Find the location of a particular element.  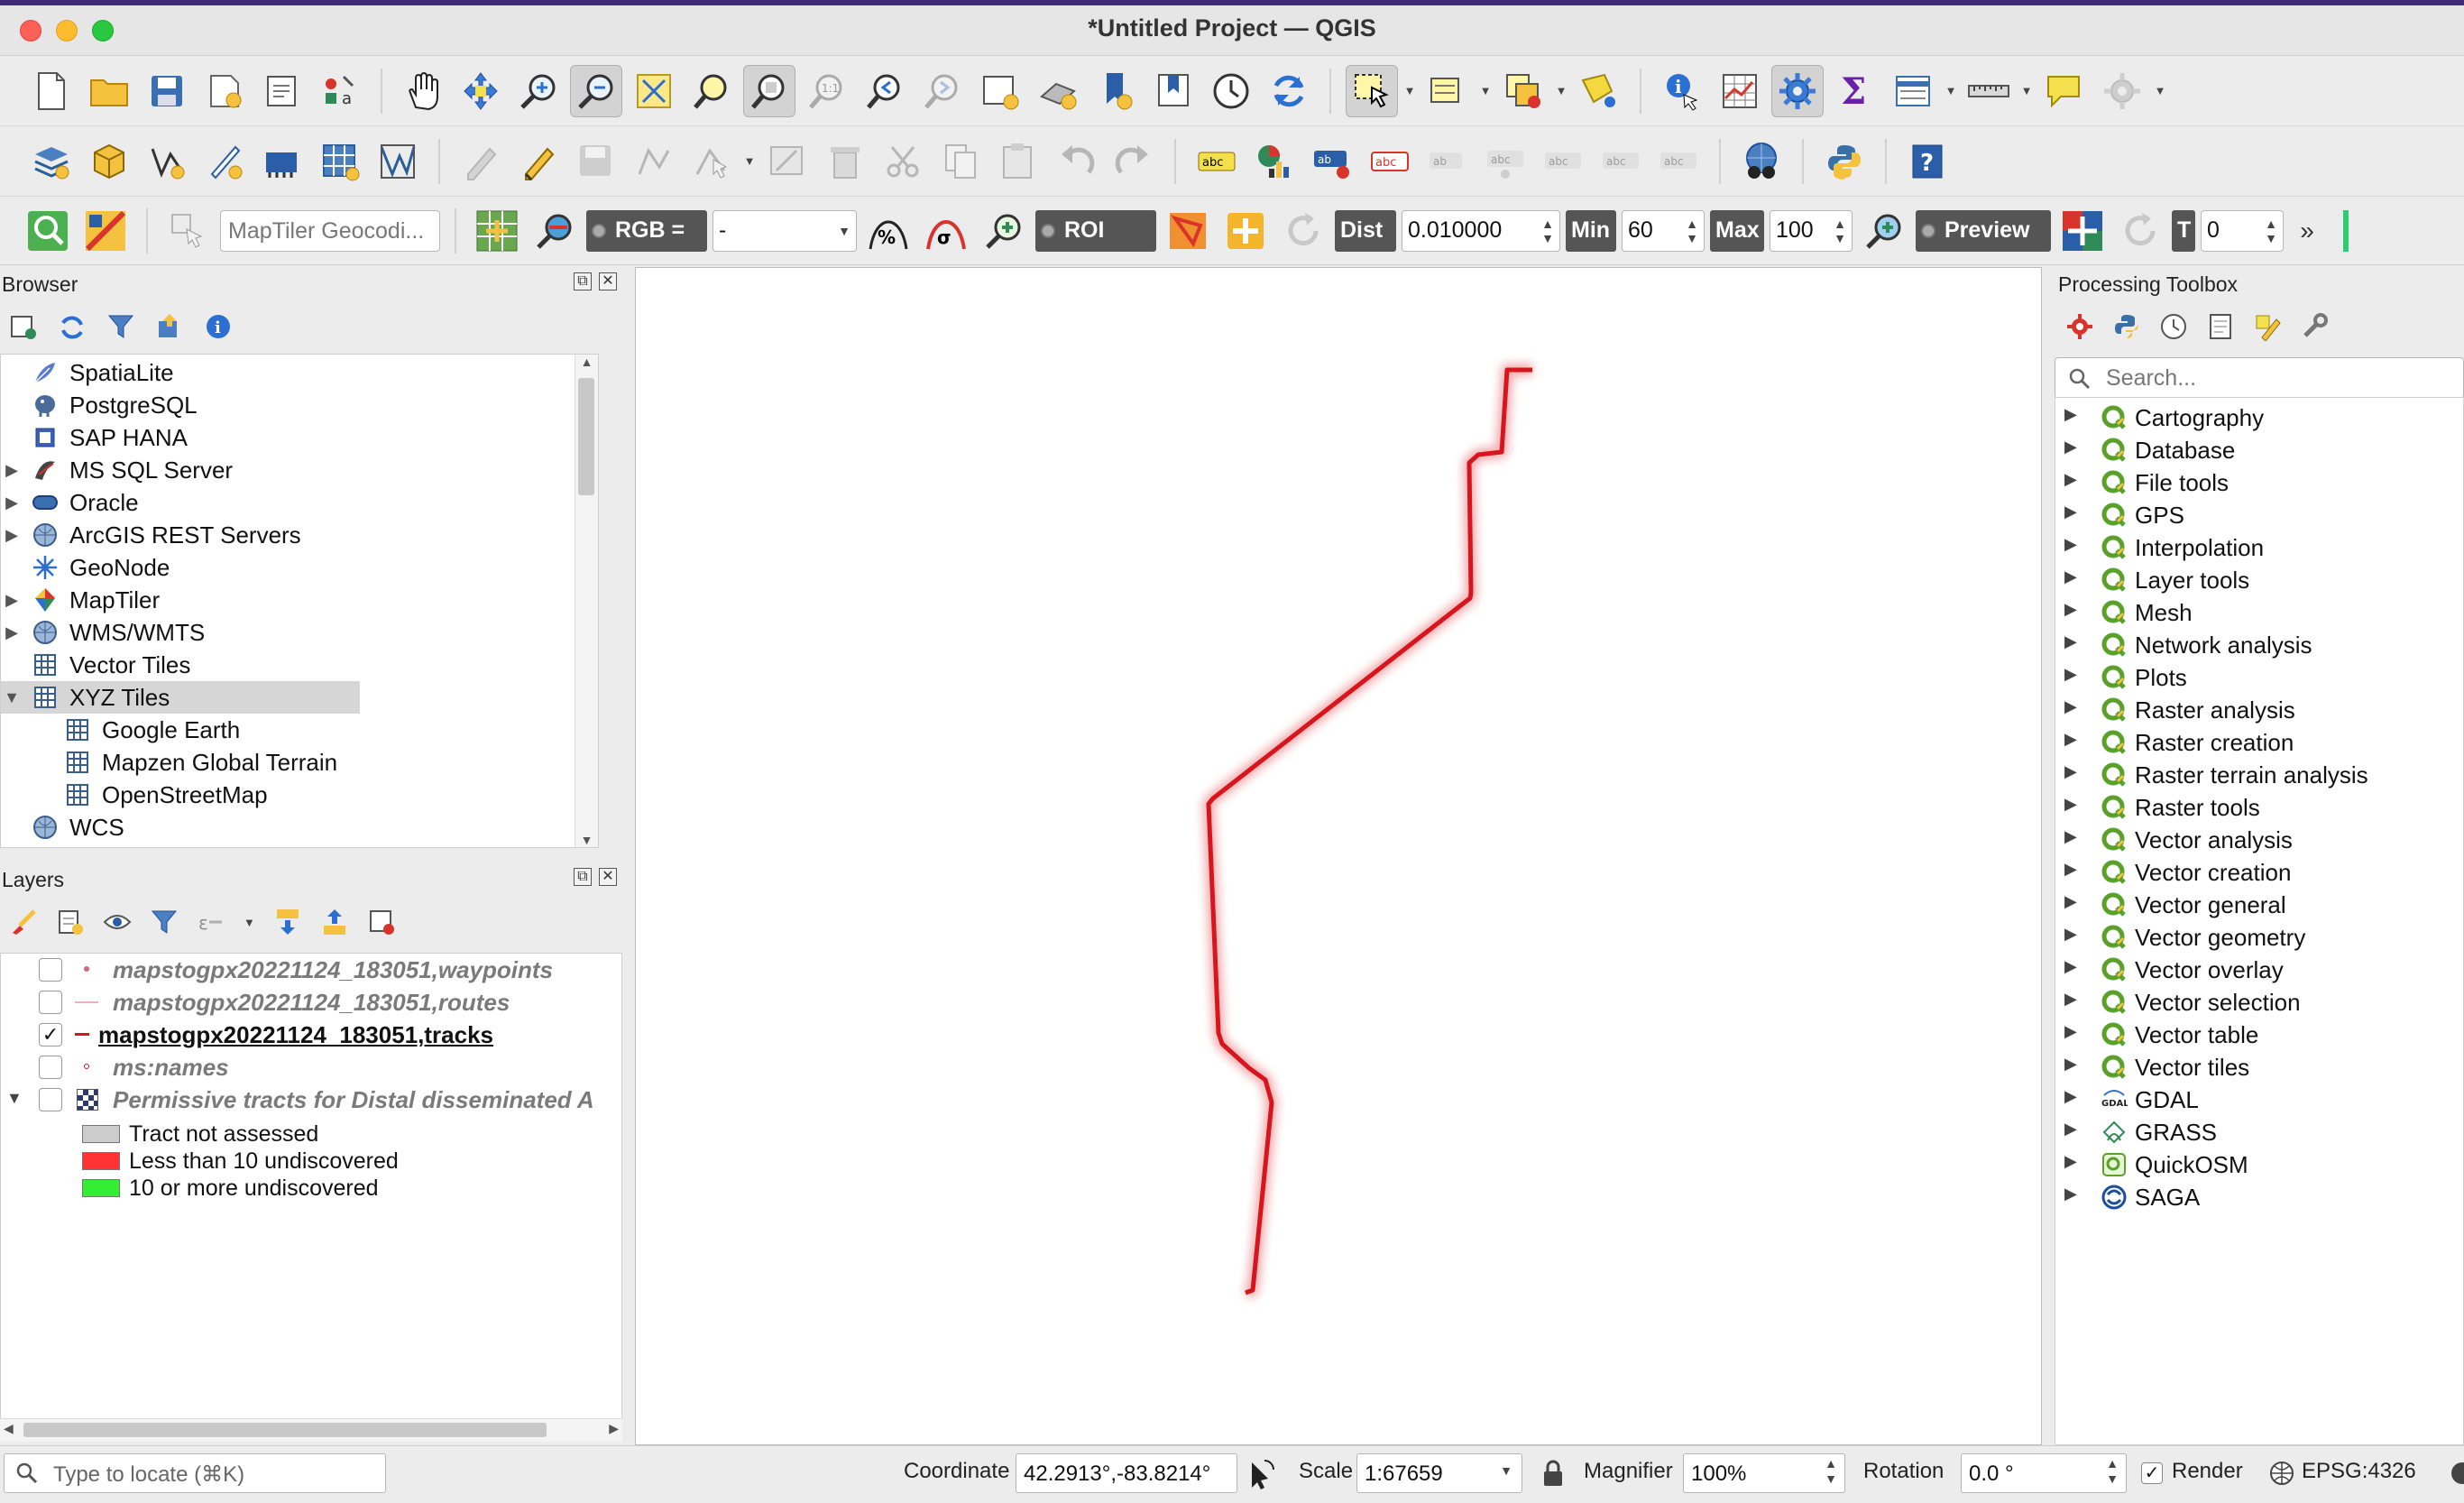

layer-item: ✓ mapstogpx20221124_183051,tracks is located at coordinates (311, 1035).